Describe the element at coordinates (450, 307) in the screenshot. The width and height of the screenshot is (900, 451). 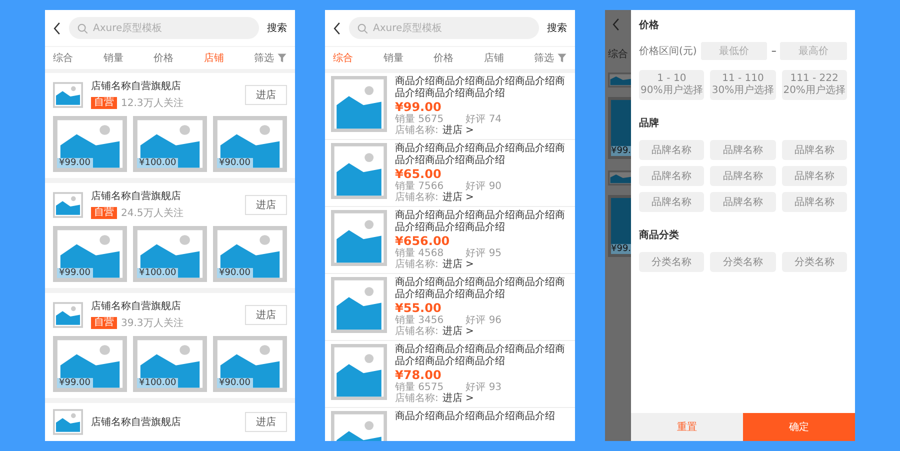
I see `product-row: 商品介绍商品介绍商品介绍商品介绍商品介绍商品介绍商品介绍 ¥55.00 销量 3456 好评 96 店铺名称: 进店 >` at that location.